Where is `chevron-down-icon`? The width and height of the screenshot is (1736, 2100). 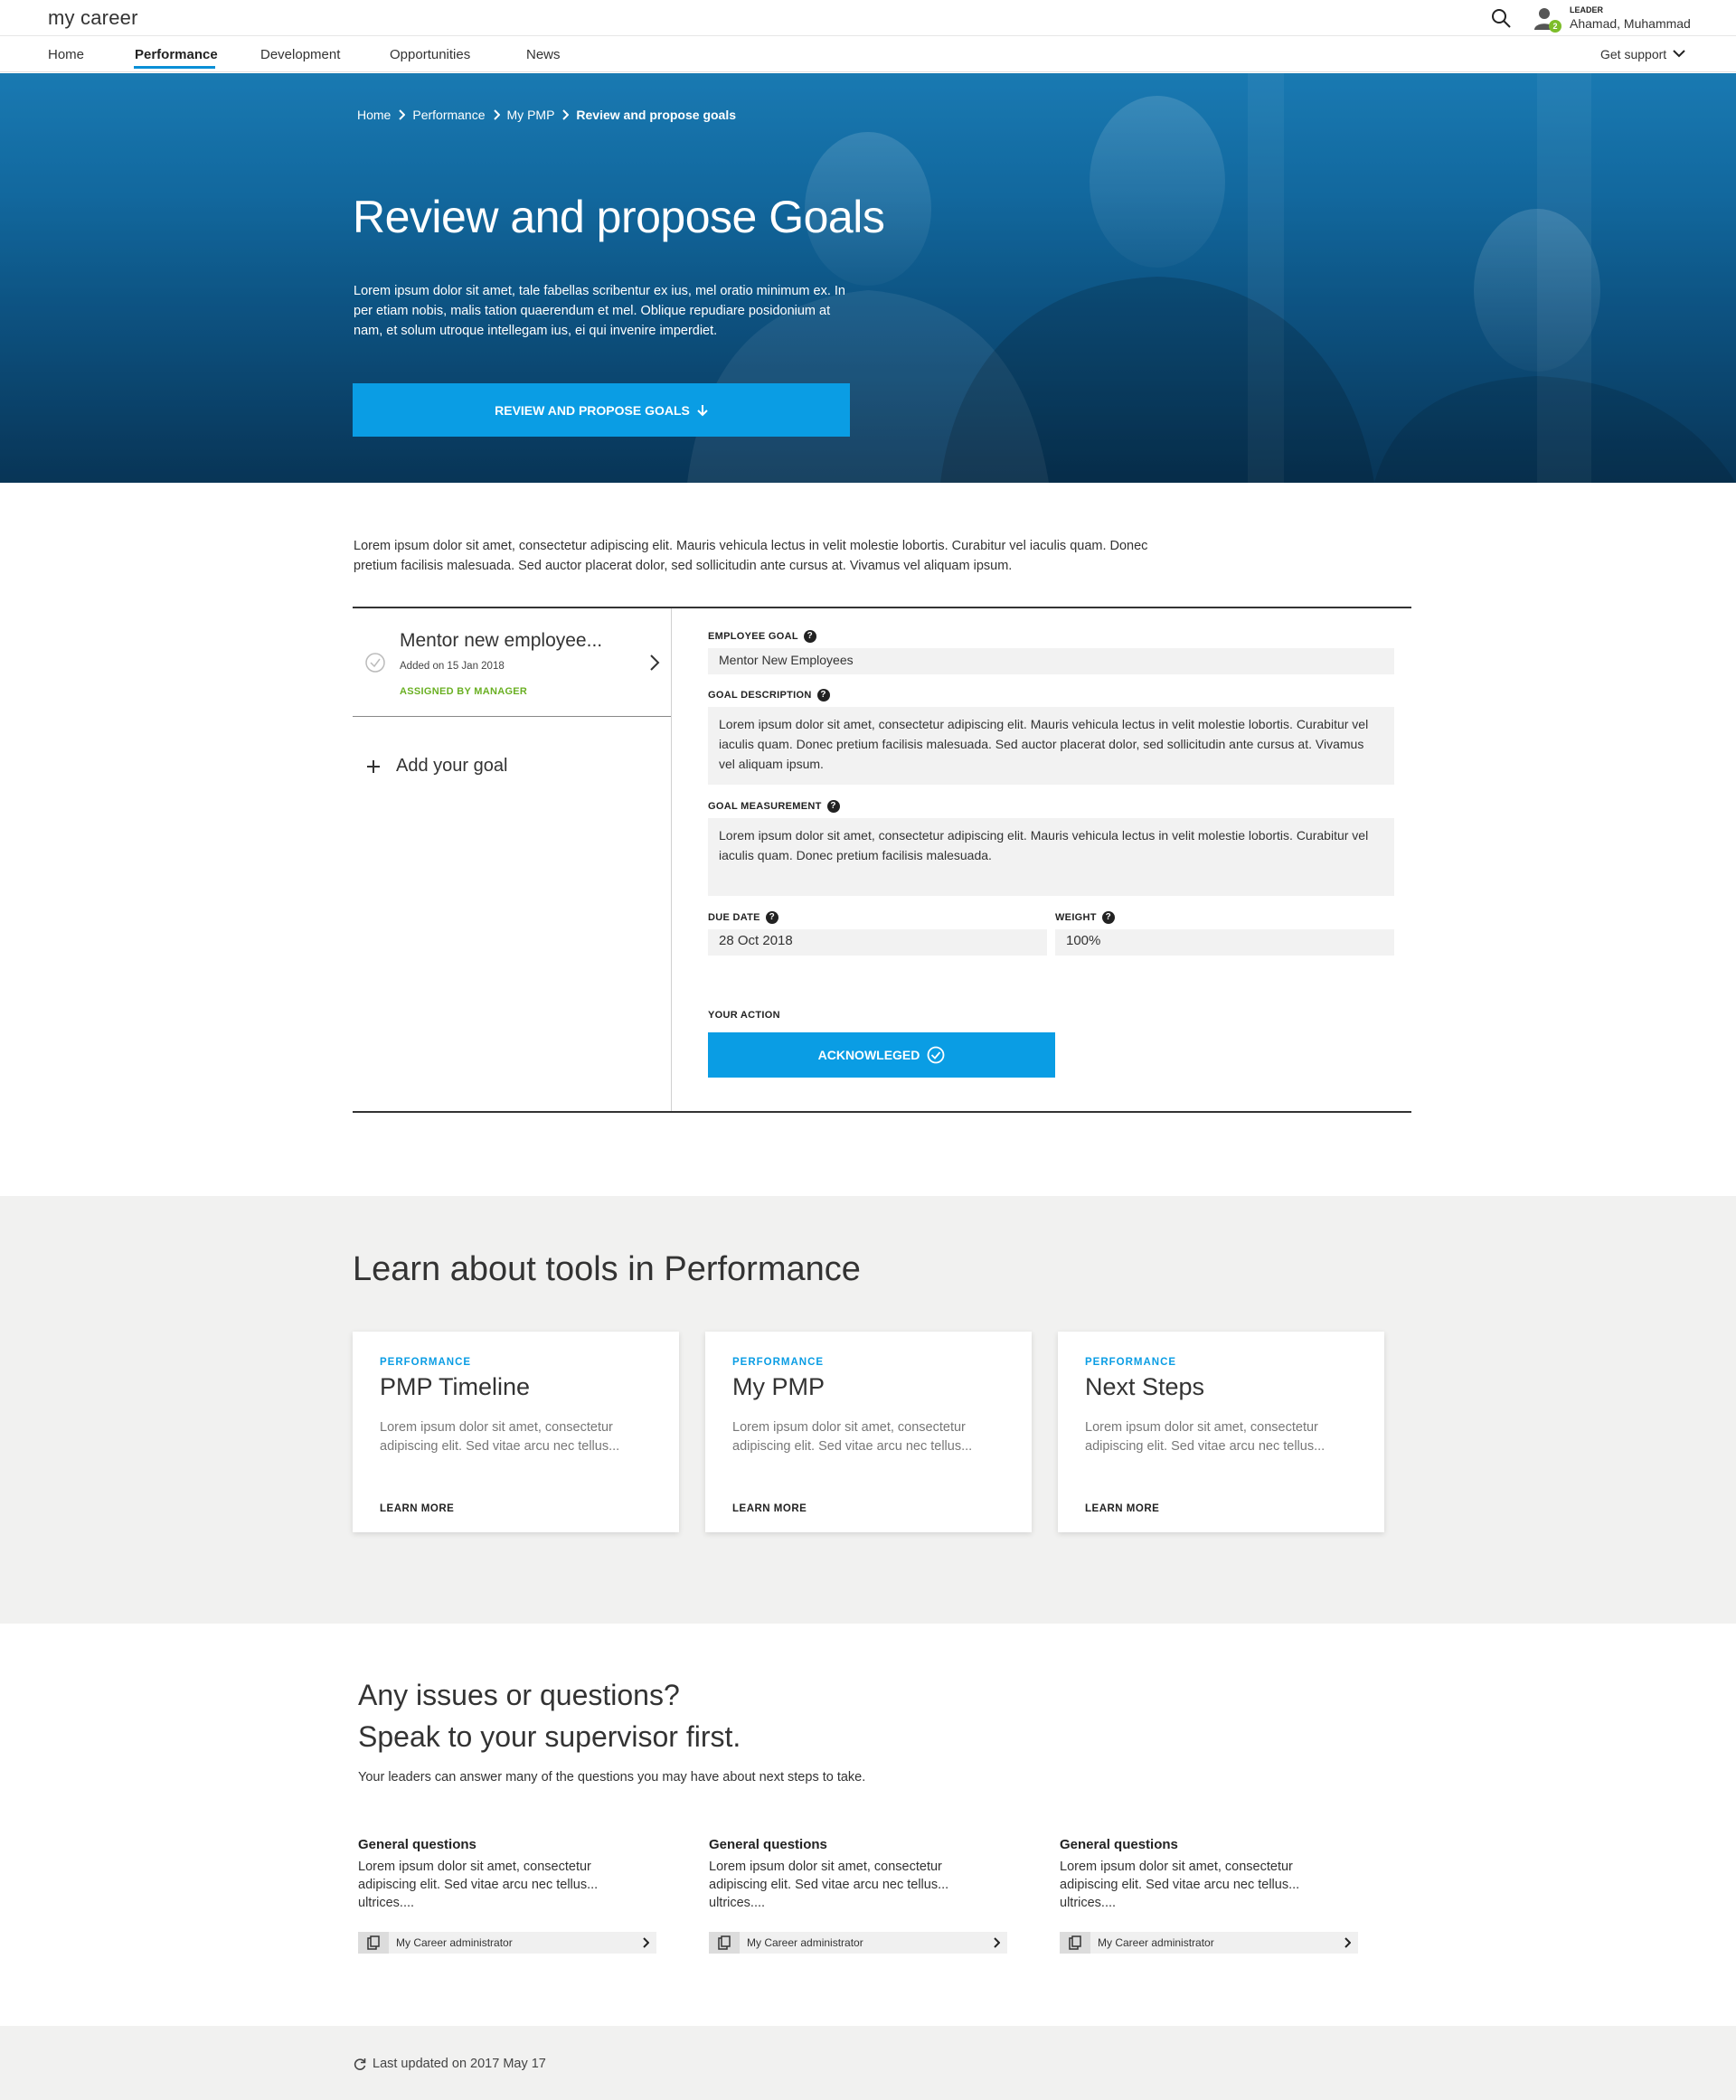
chevron-down-icon is located at coordinates (1679, 53).